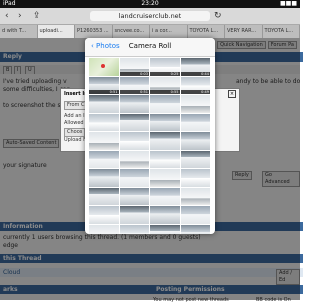 The height and width of the screenshot is (303, 320). I want to click on picker-title: Camera Roll, so click(150, 46).